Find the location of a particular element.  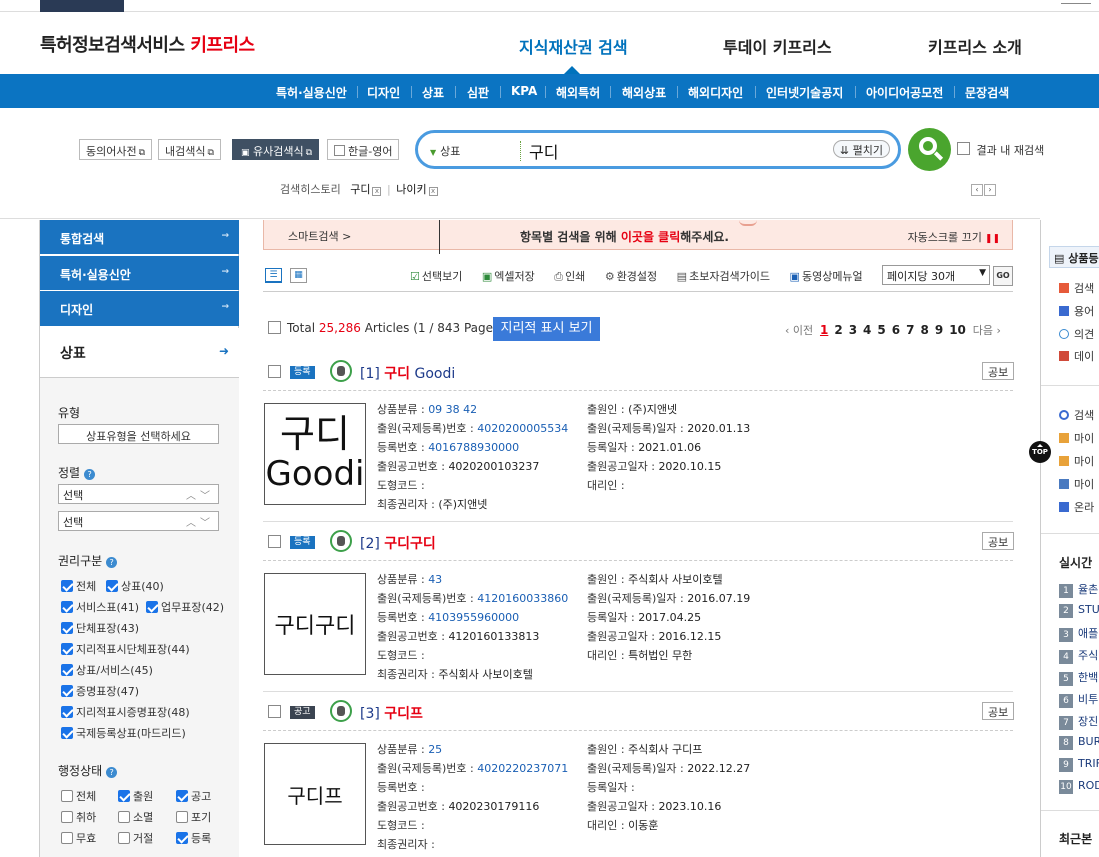

rank-item: 5 한백 is located at coordinates (1078, 677).